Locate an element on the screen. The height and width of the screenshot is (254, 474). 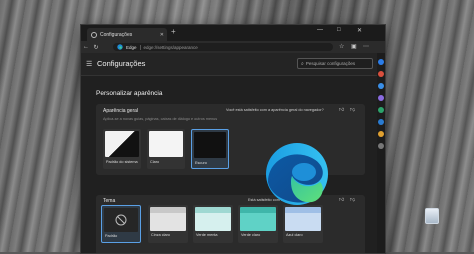
url-text: edge://settings/appearance is located at coordinates (171, 47).